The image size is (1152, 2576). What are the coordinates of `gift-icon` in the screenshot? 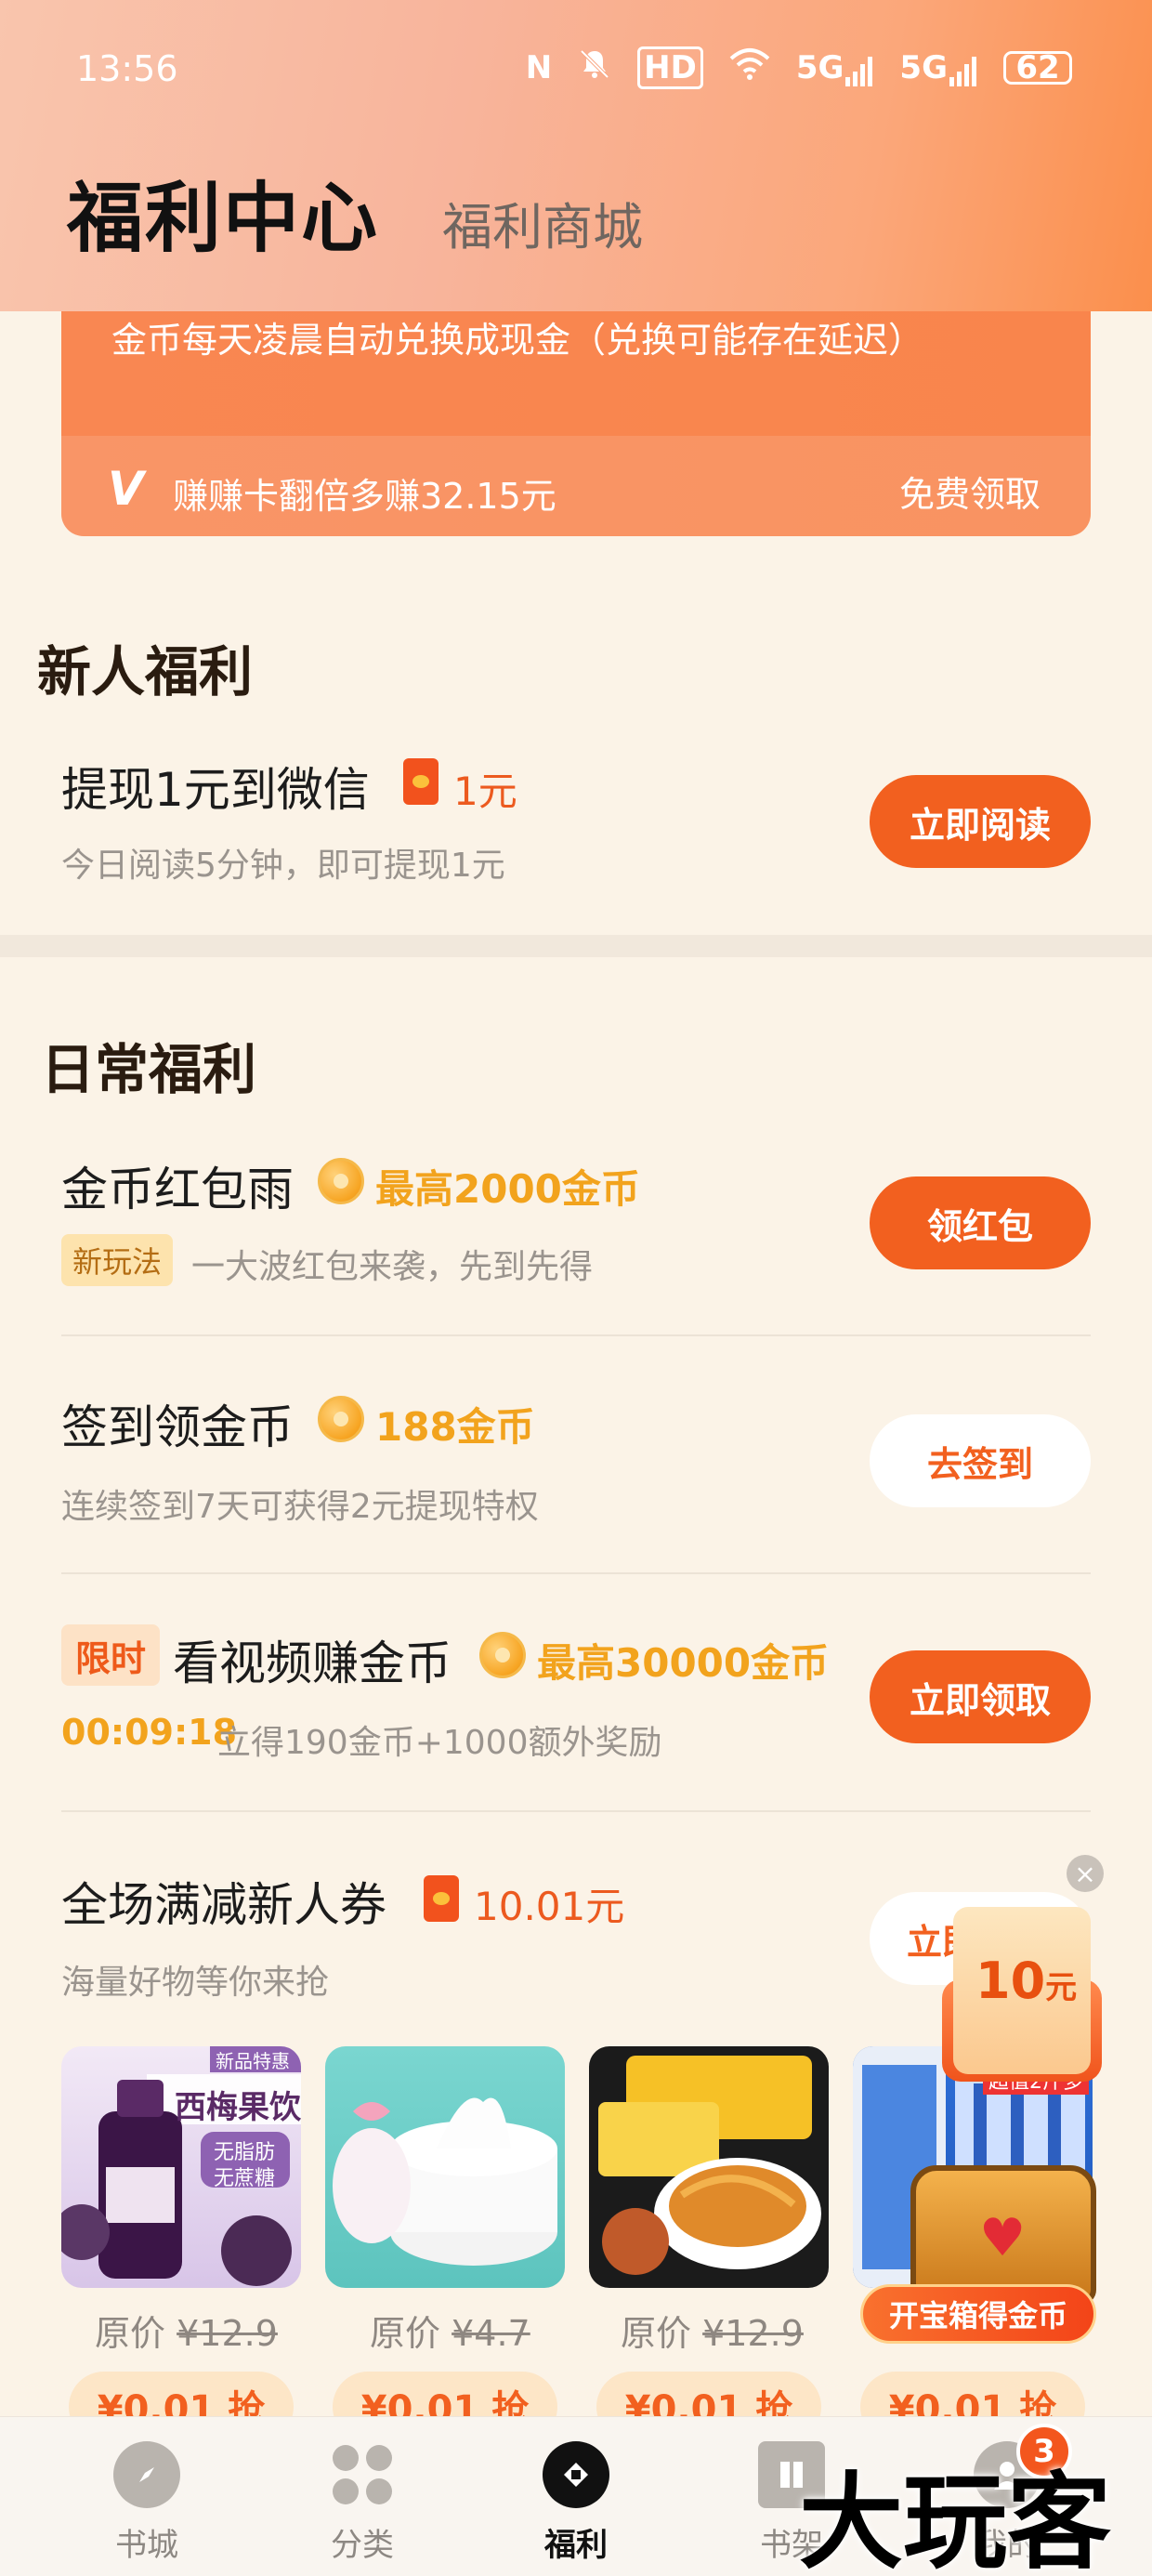 It's located at (576, 2474).